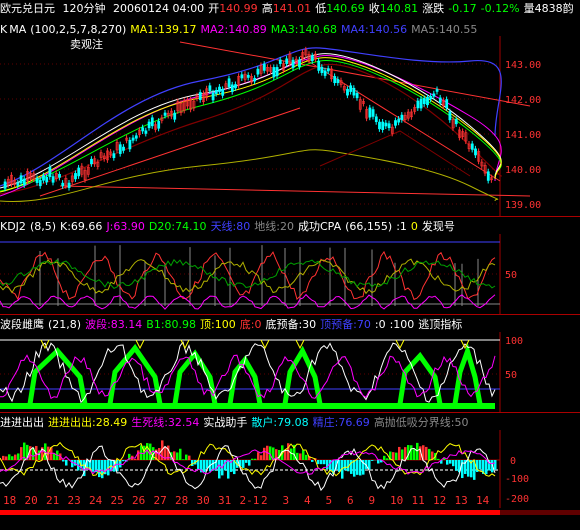  I want to click on open-label: 开, so click(214, 8).